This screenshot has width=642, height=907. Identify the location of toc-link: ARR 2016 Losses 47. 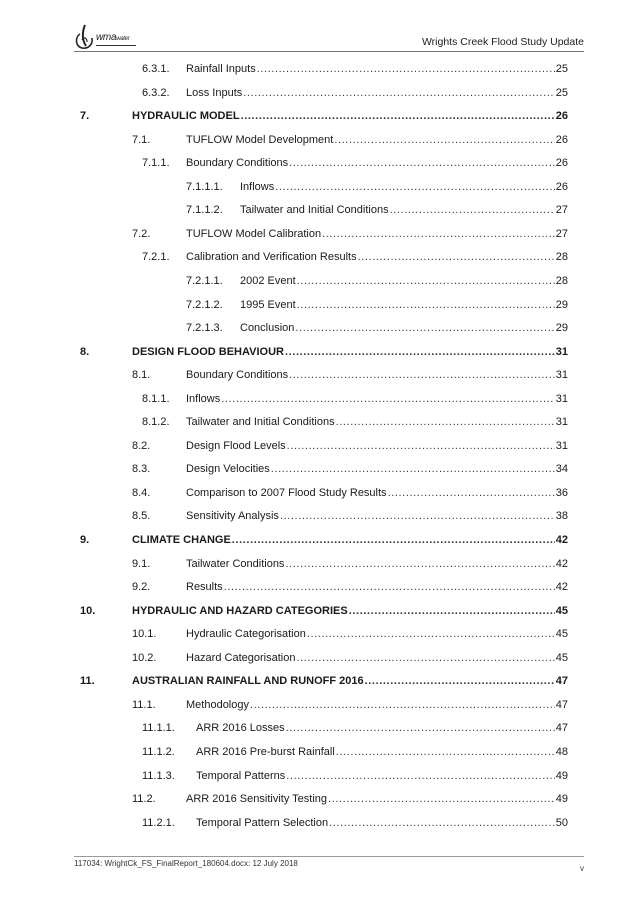
(382, 728).